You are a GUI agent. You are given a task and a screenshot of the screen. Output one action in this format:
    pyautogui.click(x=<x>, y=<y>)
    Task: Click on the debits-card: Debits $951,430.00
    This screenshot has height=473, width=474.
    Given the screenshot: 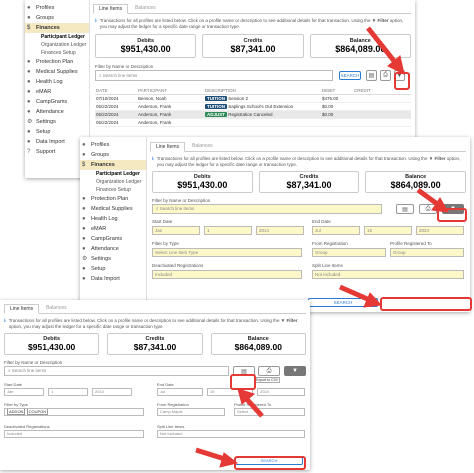 What is the action you would take?
    pyautogui.click(x=52, y=344)
    